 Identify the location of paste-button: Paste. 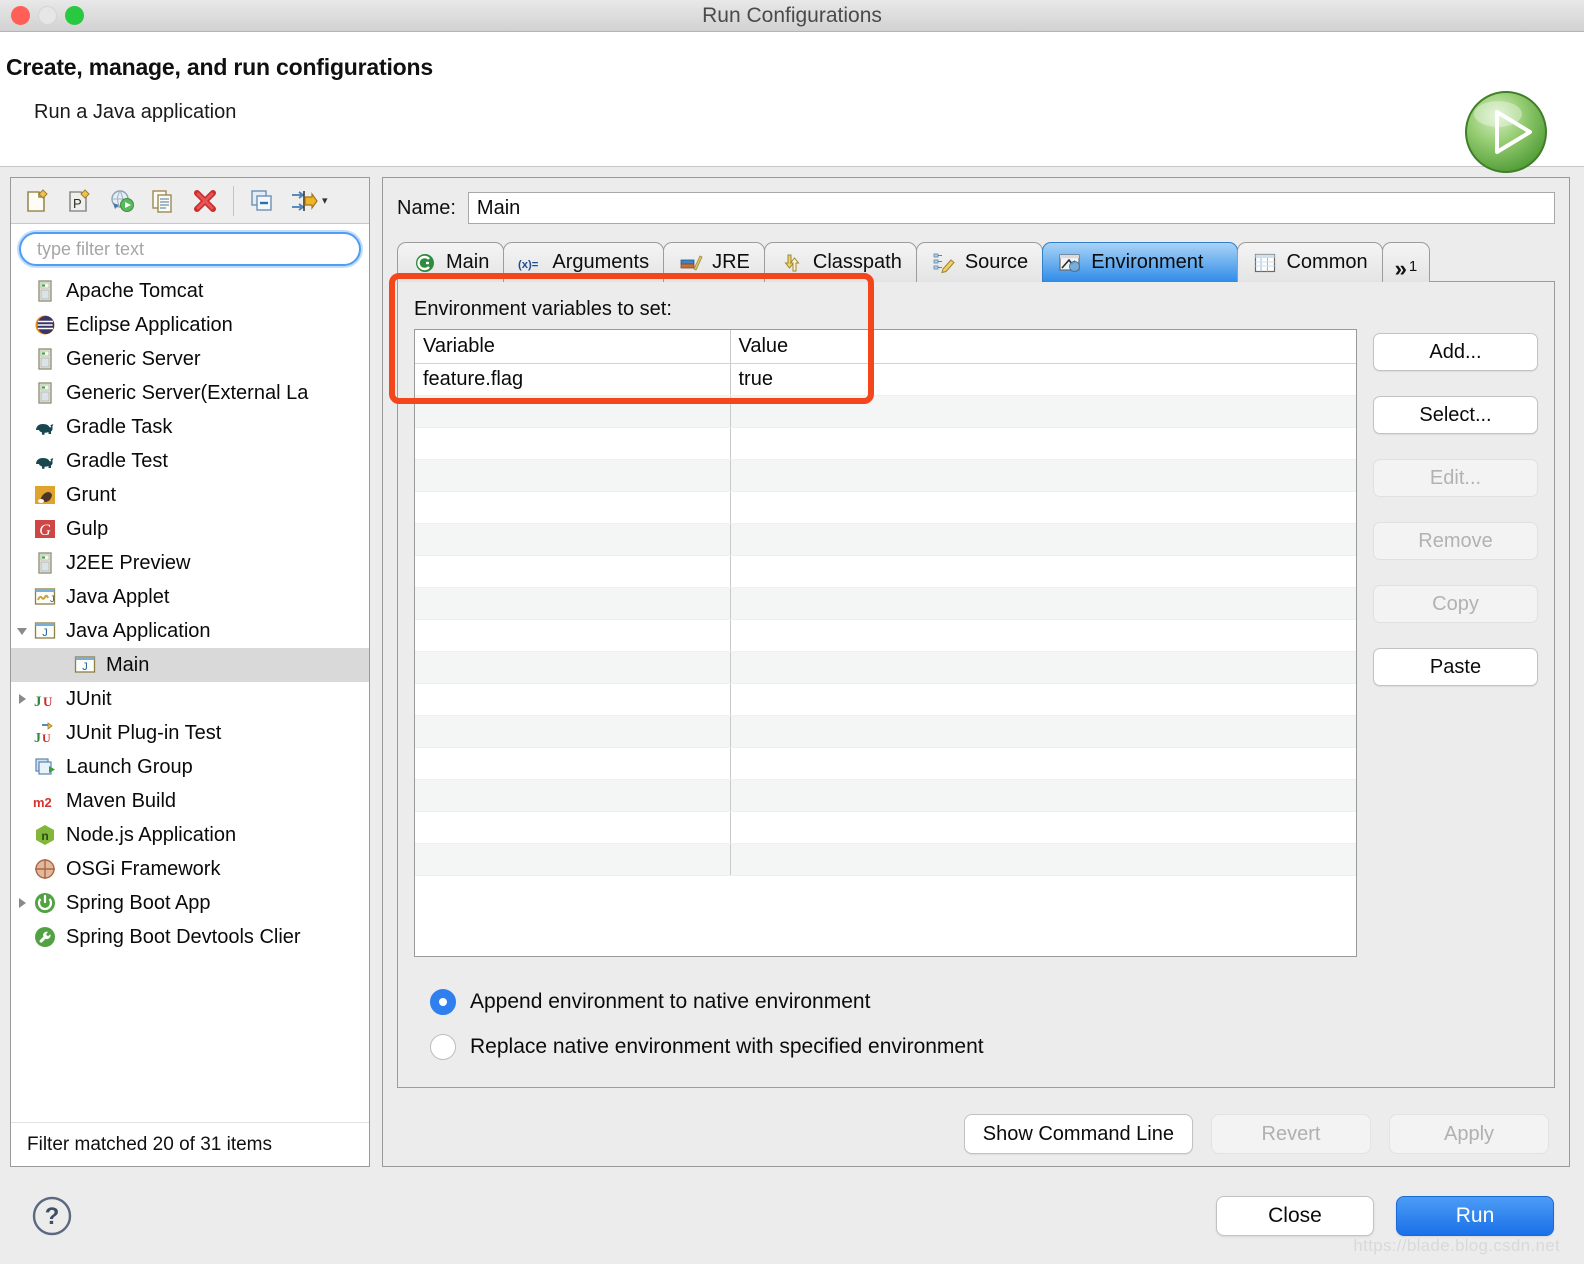
(1455, 667).